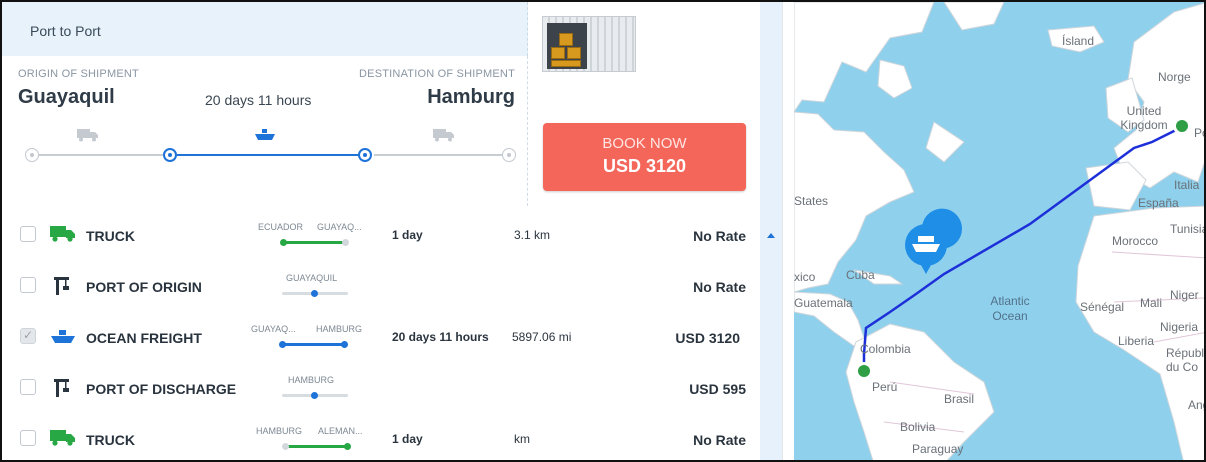 The width and height of the screenshot is (1206, 462). I want to click on leg-checkbox-checked, so click(28, 336).